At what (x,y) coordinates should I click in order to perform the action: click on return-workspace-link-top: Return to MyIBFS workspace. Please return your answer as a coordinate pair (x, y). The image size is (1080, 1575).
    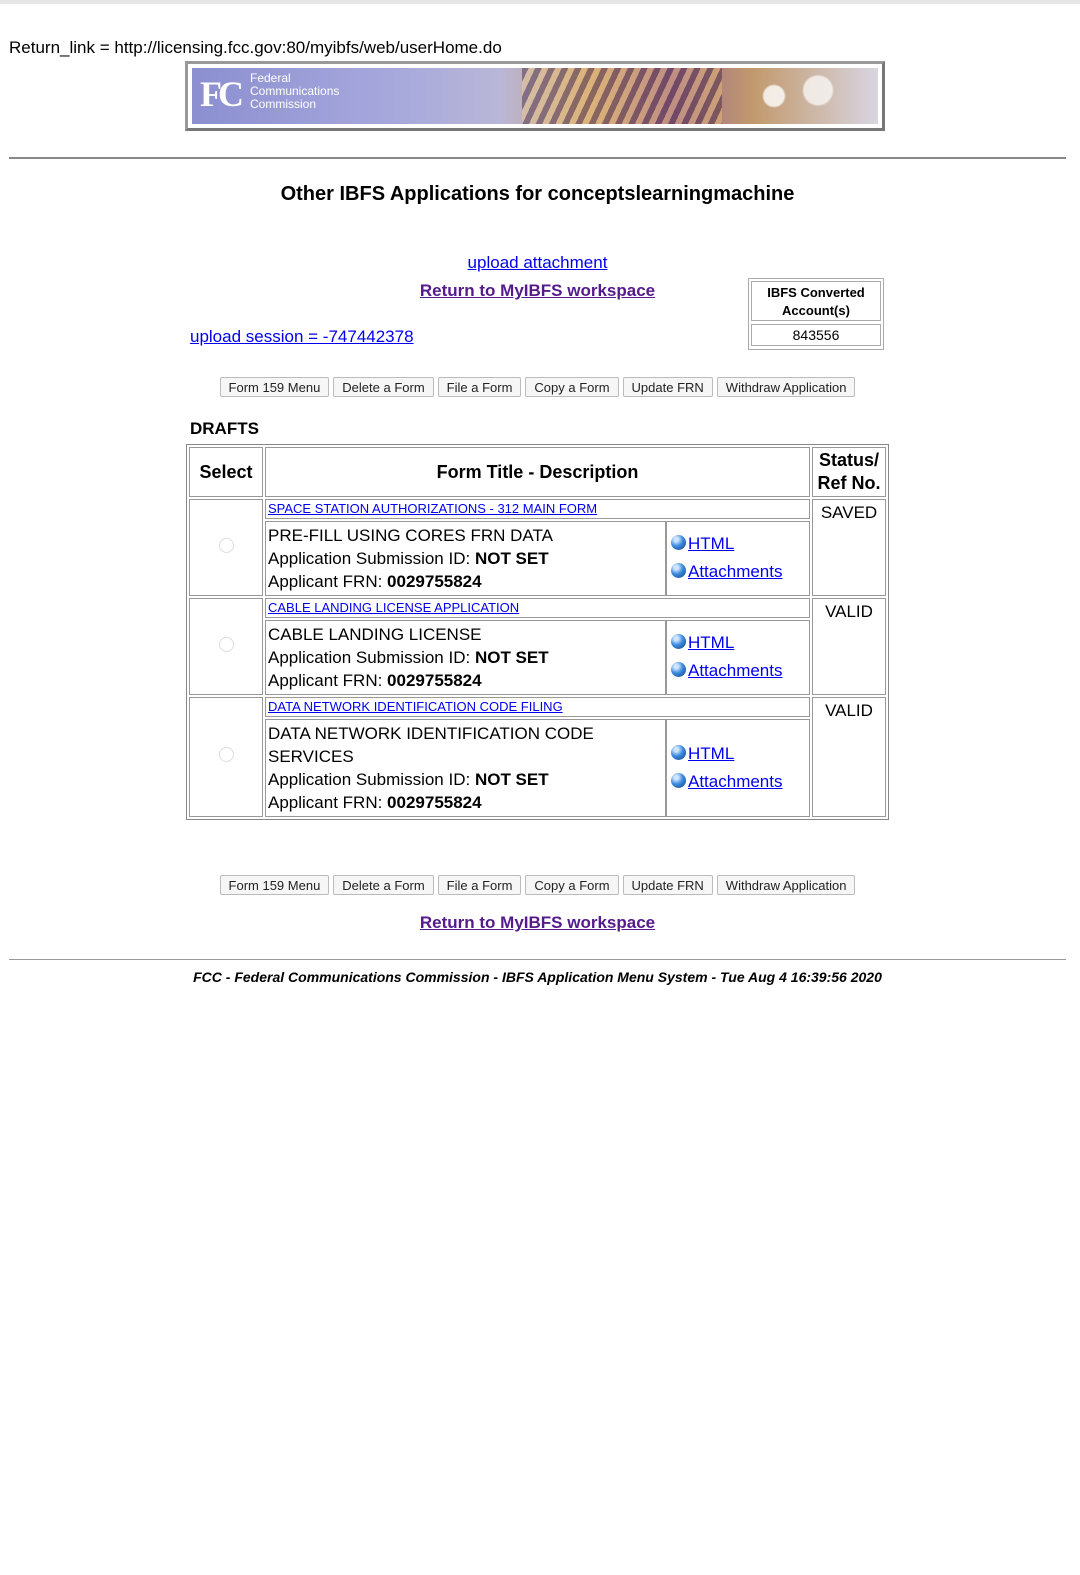
    Looking at the image, I should click on (537, 290).